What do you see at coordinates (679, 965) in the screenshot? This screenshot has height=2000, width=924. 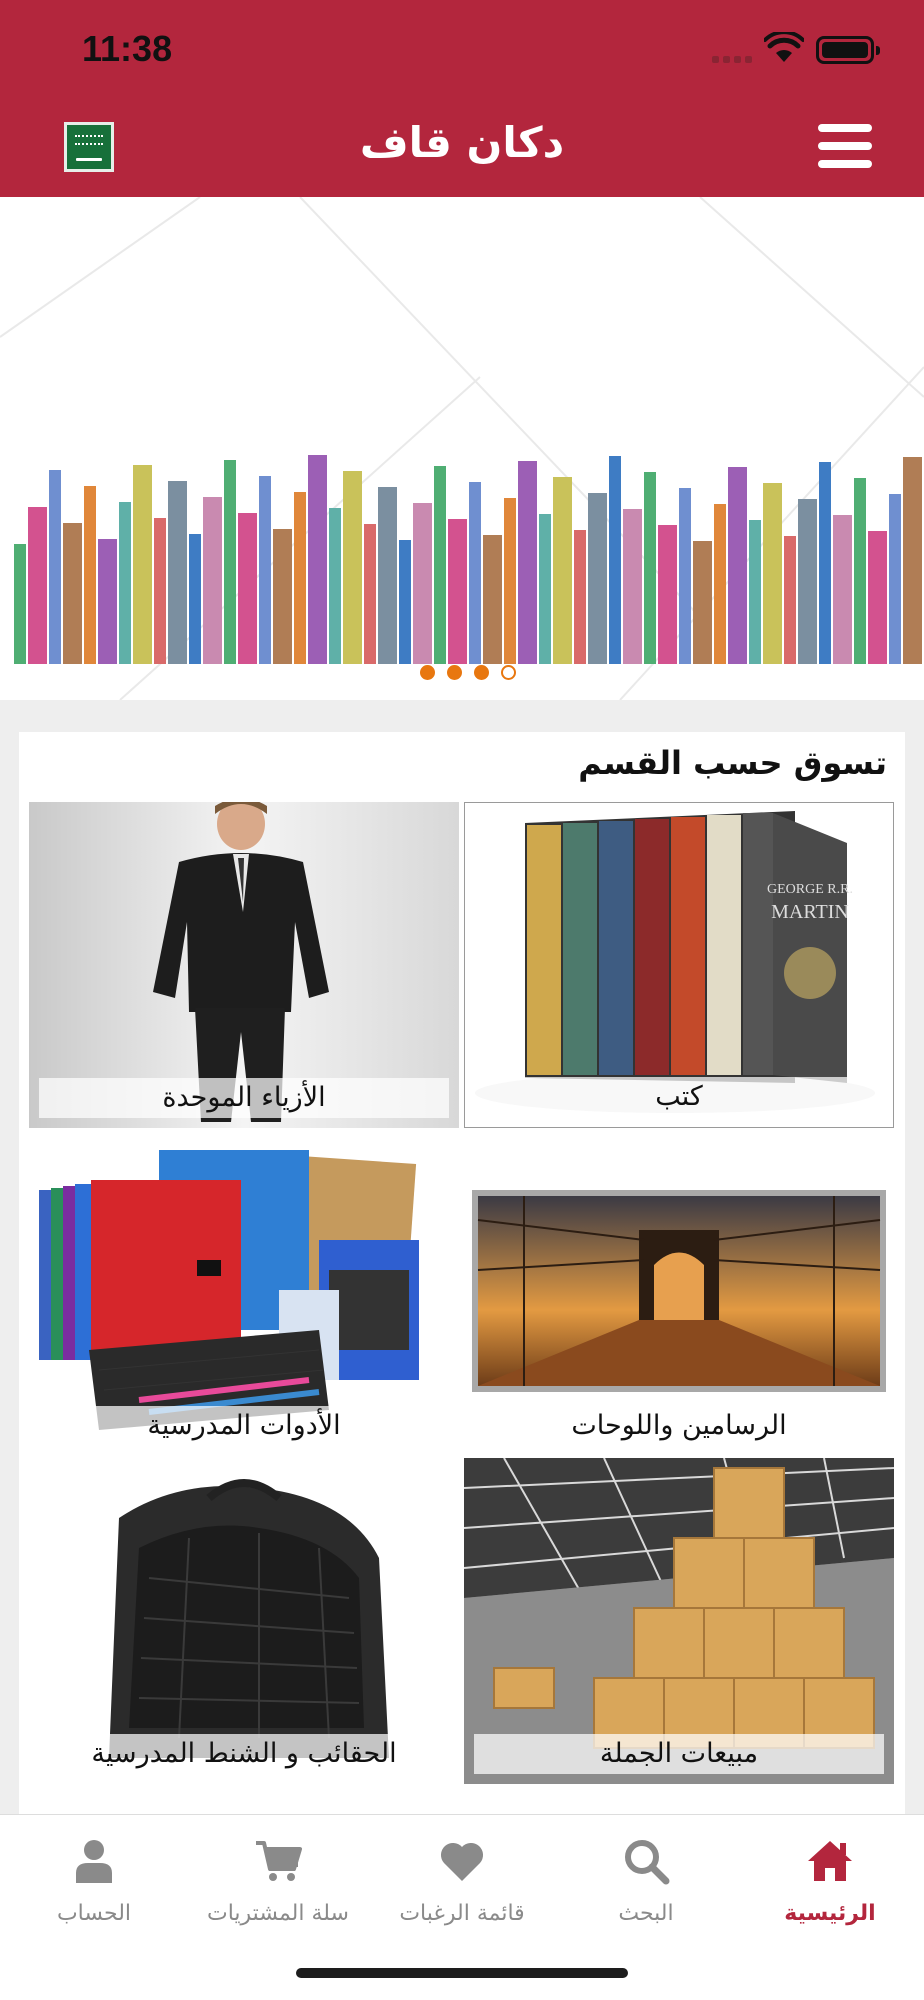 I see `category-tile-books: GEORGE R.R. MARTIN كتب` at bounding box center [679, 965].